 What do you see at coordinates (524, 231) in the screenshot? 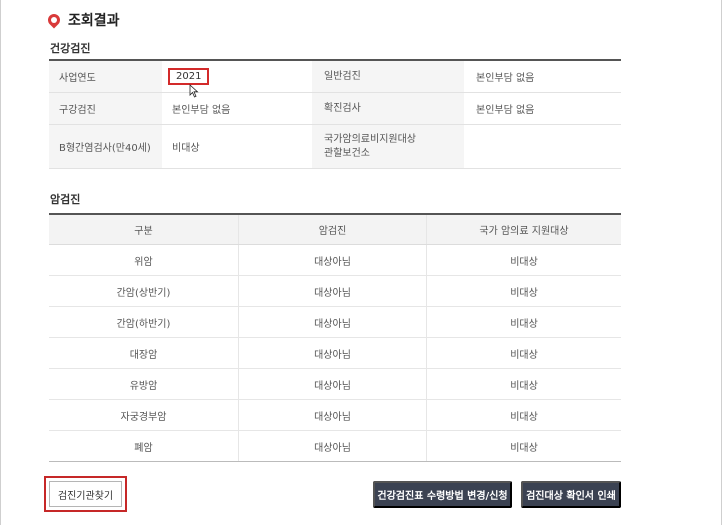
I see `header-national-support: 국가 암의료 지원대상` at bounding box center [524, 231].